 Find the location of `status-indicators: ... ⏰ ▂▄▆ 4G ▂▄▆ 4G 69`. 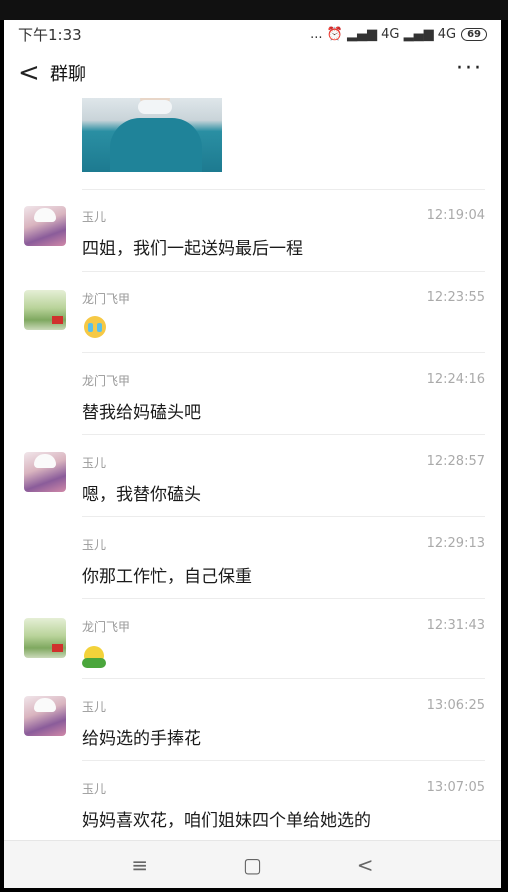

status-indicators: ... ⏰ ▂▄▆ 4G ▂▄▆ 4G 69 is located at coordinates (398, 34).